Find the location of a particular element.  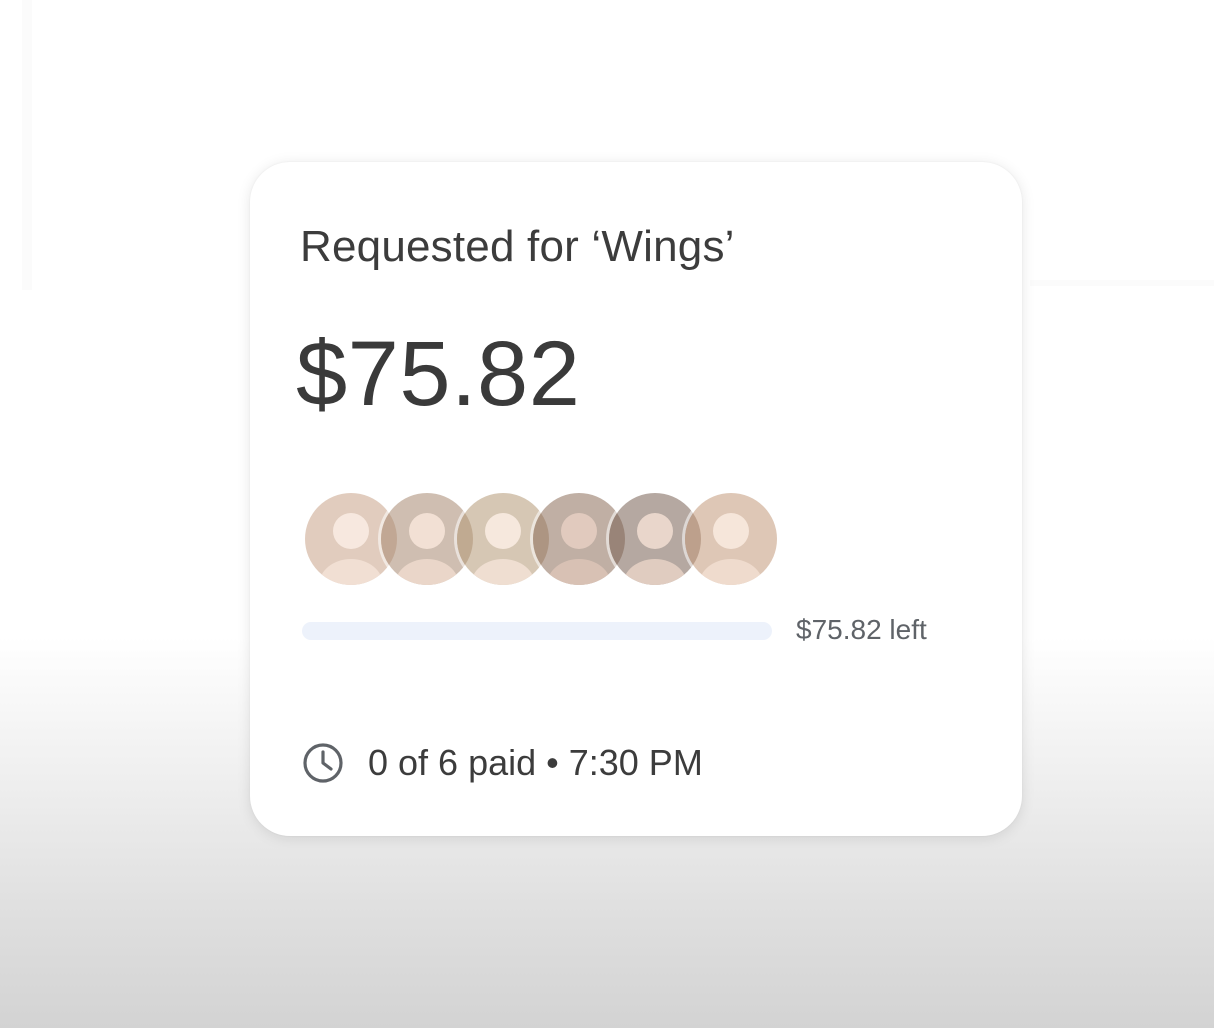

payment-progress-bar is located at coordinates (537, 631).